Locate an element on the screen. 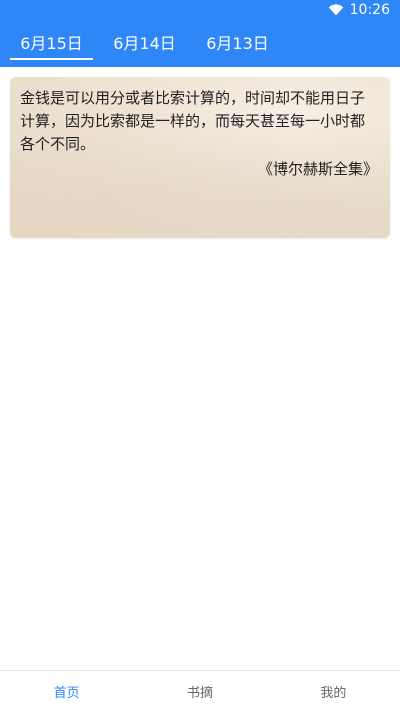 The width and height of the screenshot is (400, 712). tab-june-15: 6月15日 is located at coordinates (51, 46).